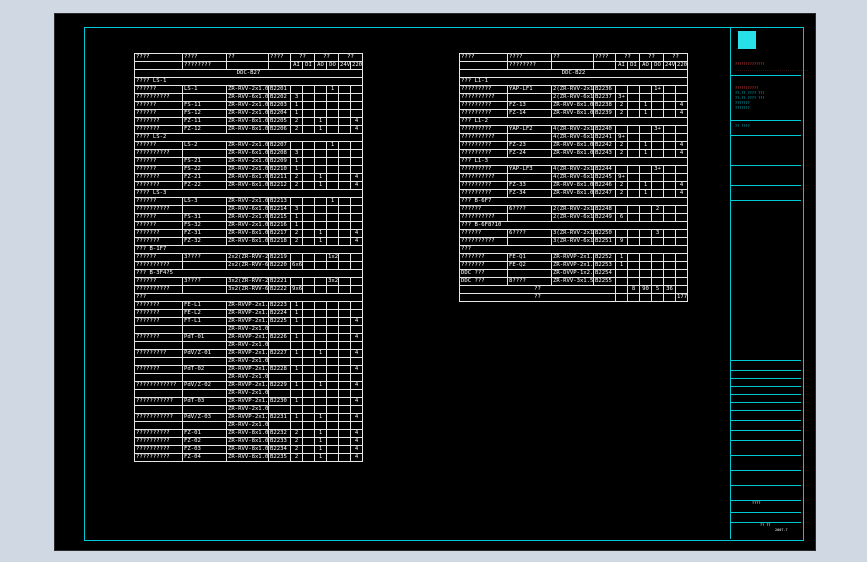 The image size is (867, 562). What do you see at coordinates (681, 297) in the screenshot?
I see `total-value: 177` at bounding box center [681, 297].